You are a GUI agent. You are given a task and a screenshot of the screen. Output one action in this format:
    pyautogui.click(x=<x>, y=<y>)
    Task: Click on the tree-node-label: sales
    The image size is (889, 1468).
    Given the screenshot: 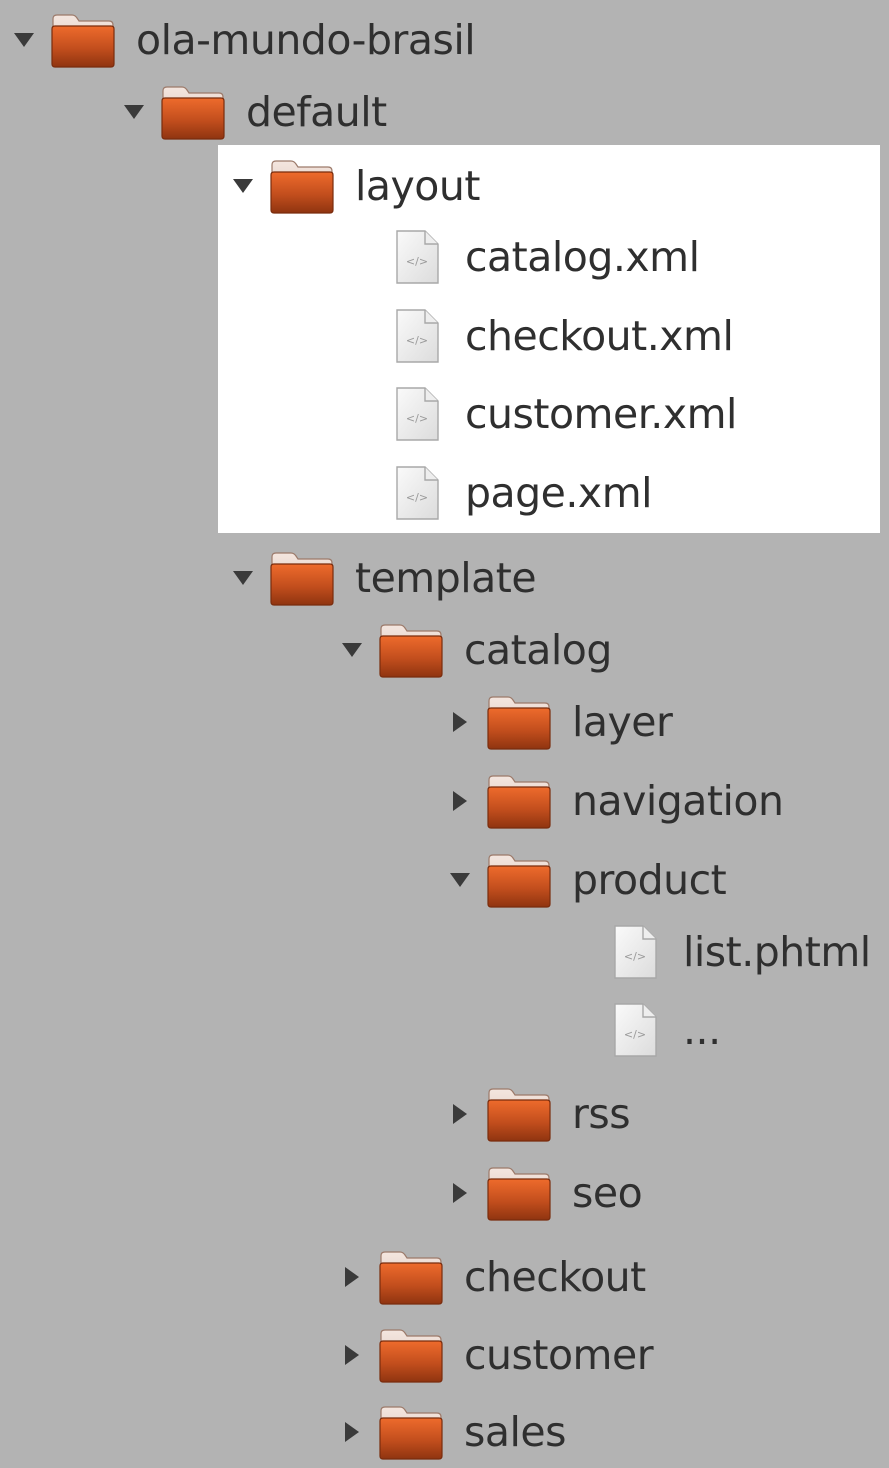 What is the action you would take?
    pyautogui.click(x=515, y=1431)
    